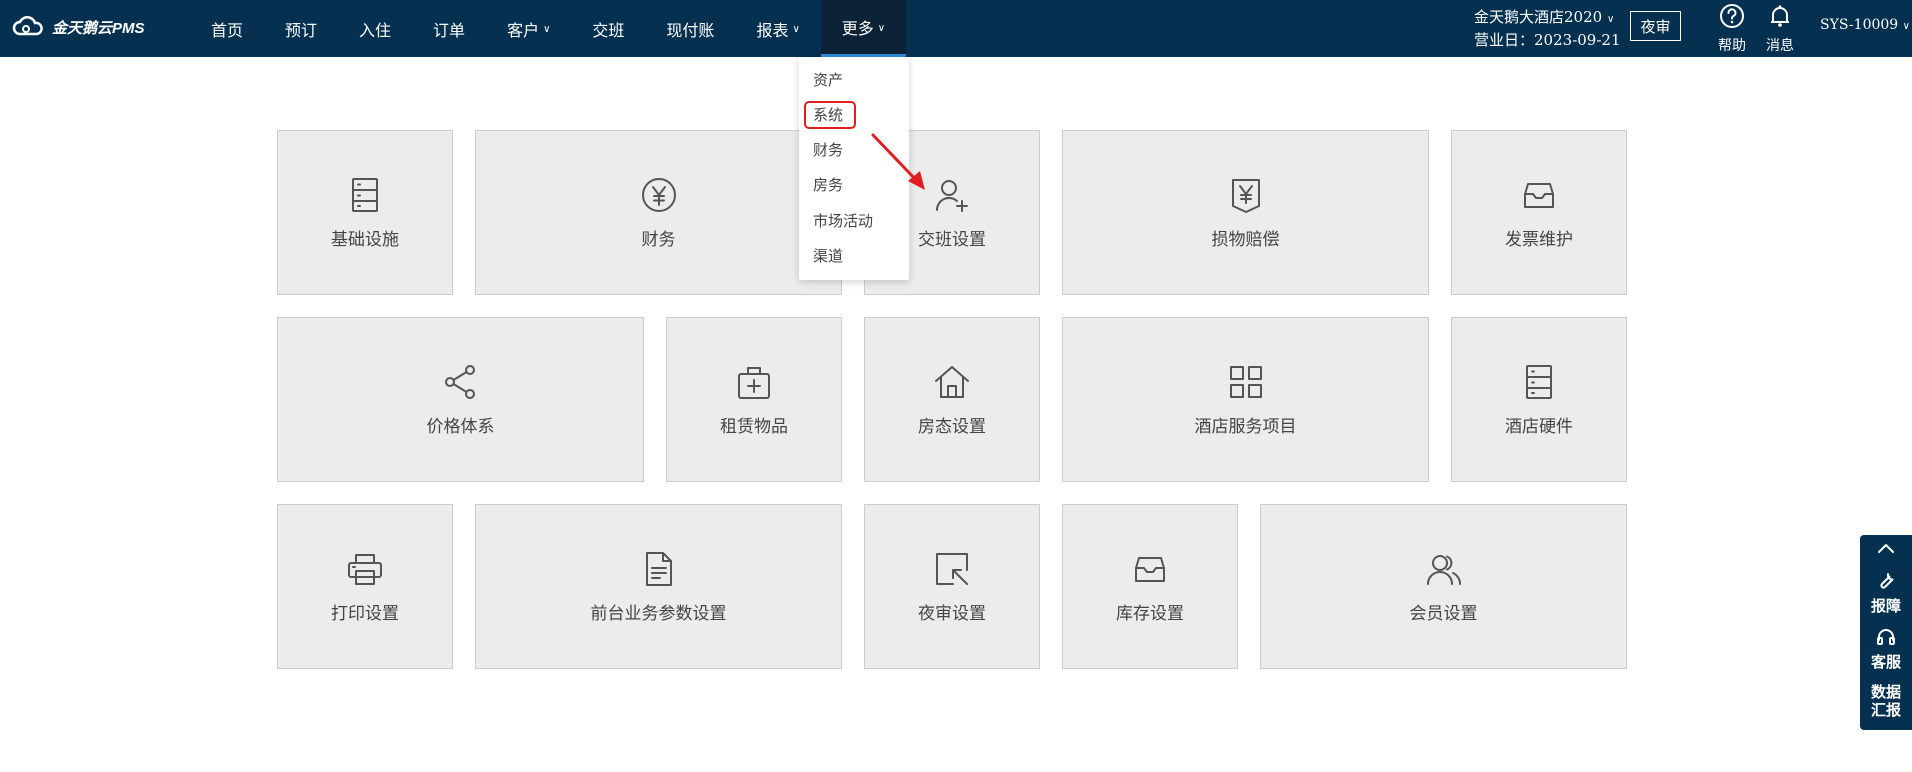 The height and width of the screenshot is (772, 1912). Describe the element at coordinates (754, 382) in the screenshot. I see `medkit-icon` at that location.